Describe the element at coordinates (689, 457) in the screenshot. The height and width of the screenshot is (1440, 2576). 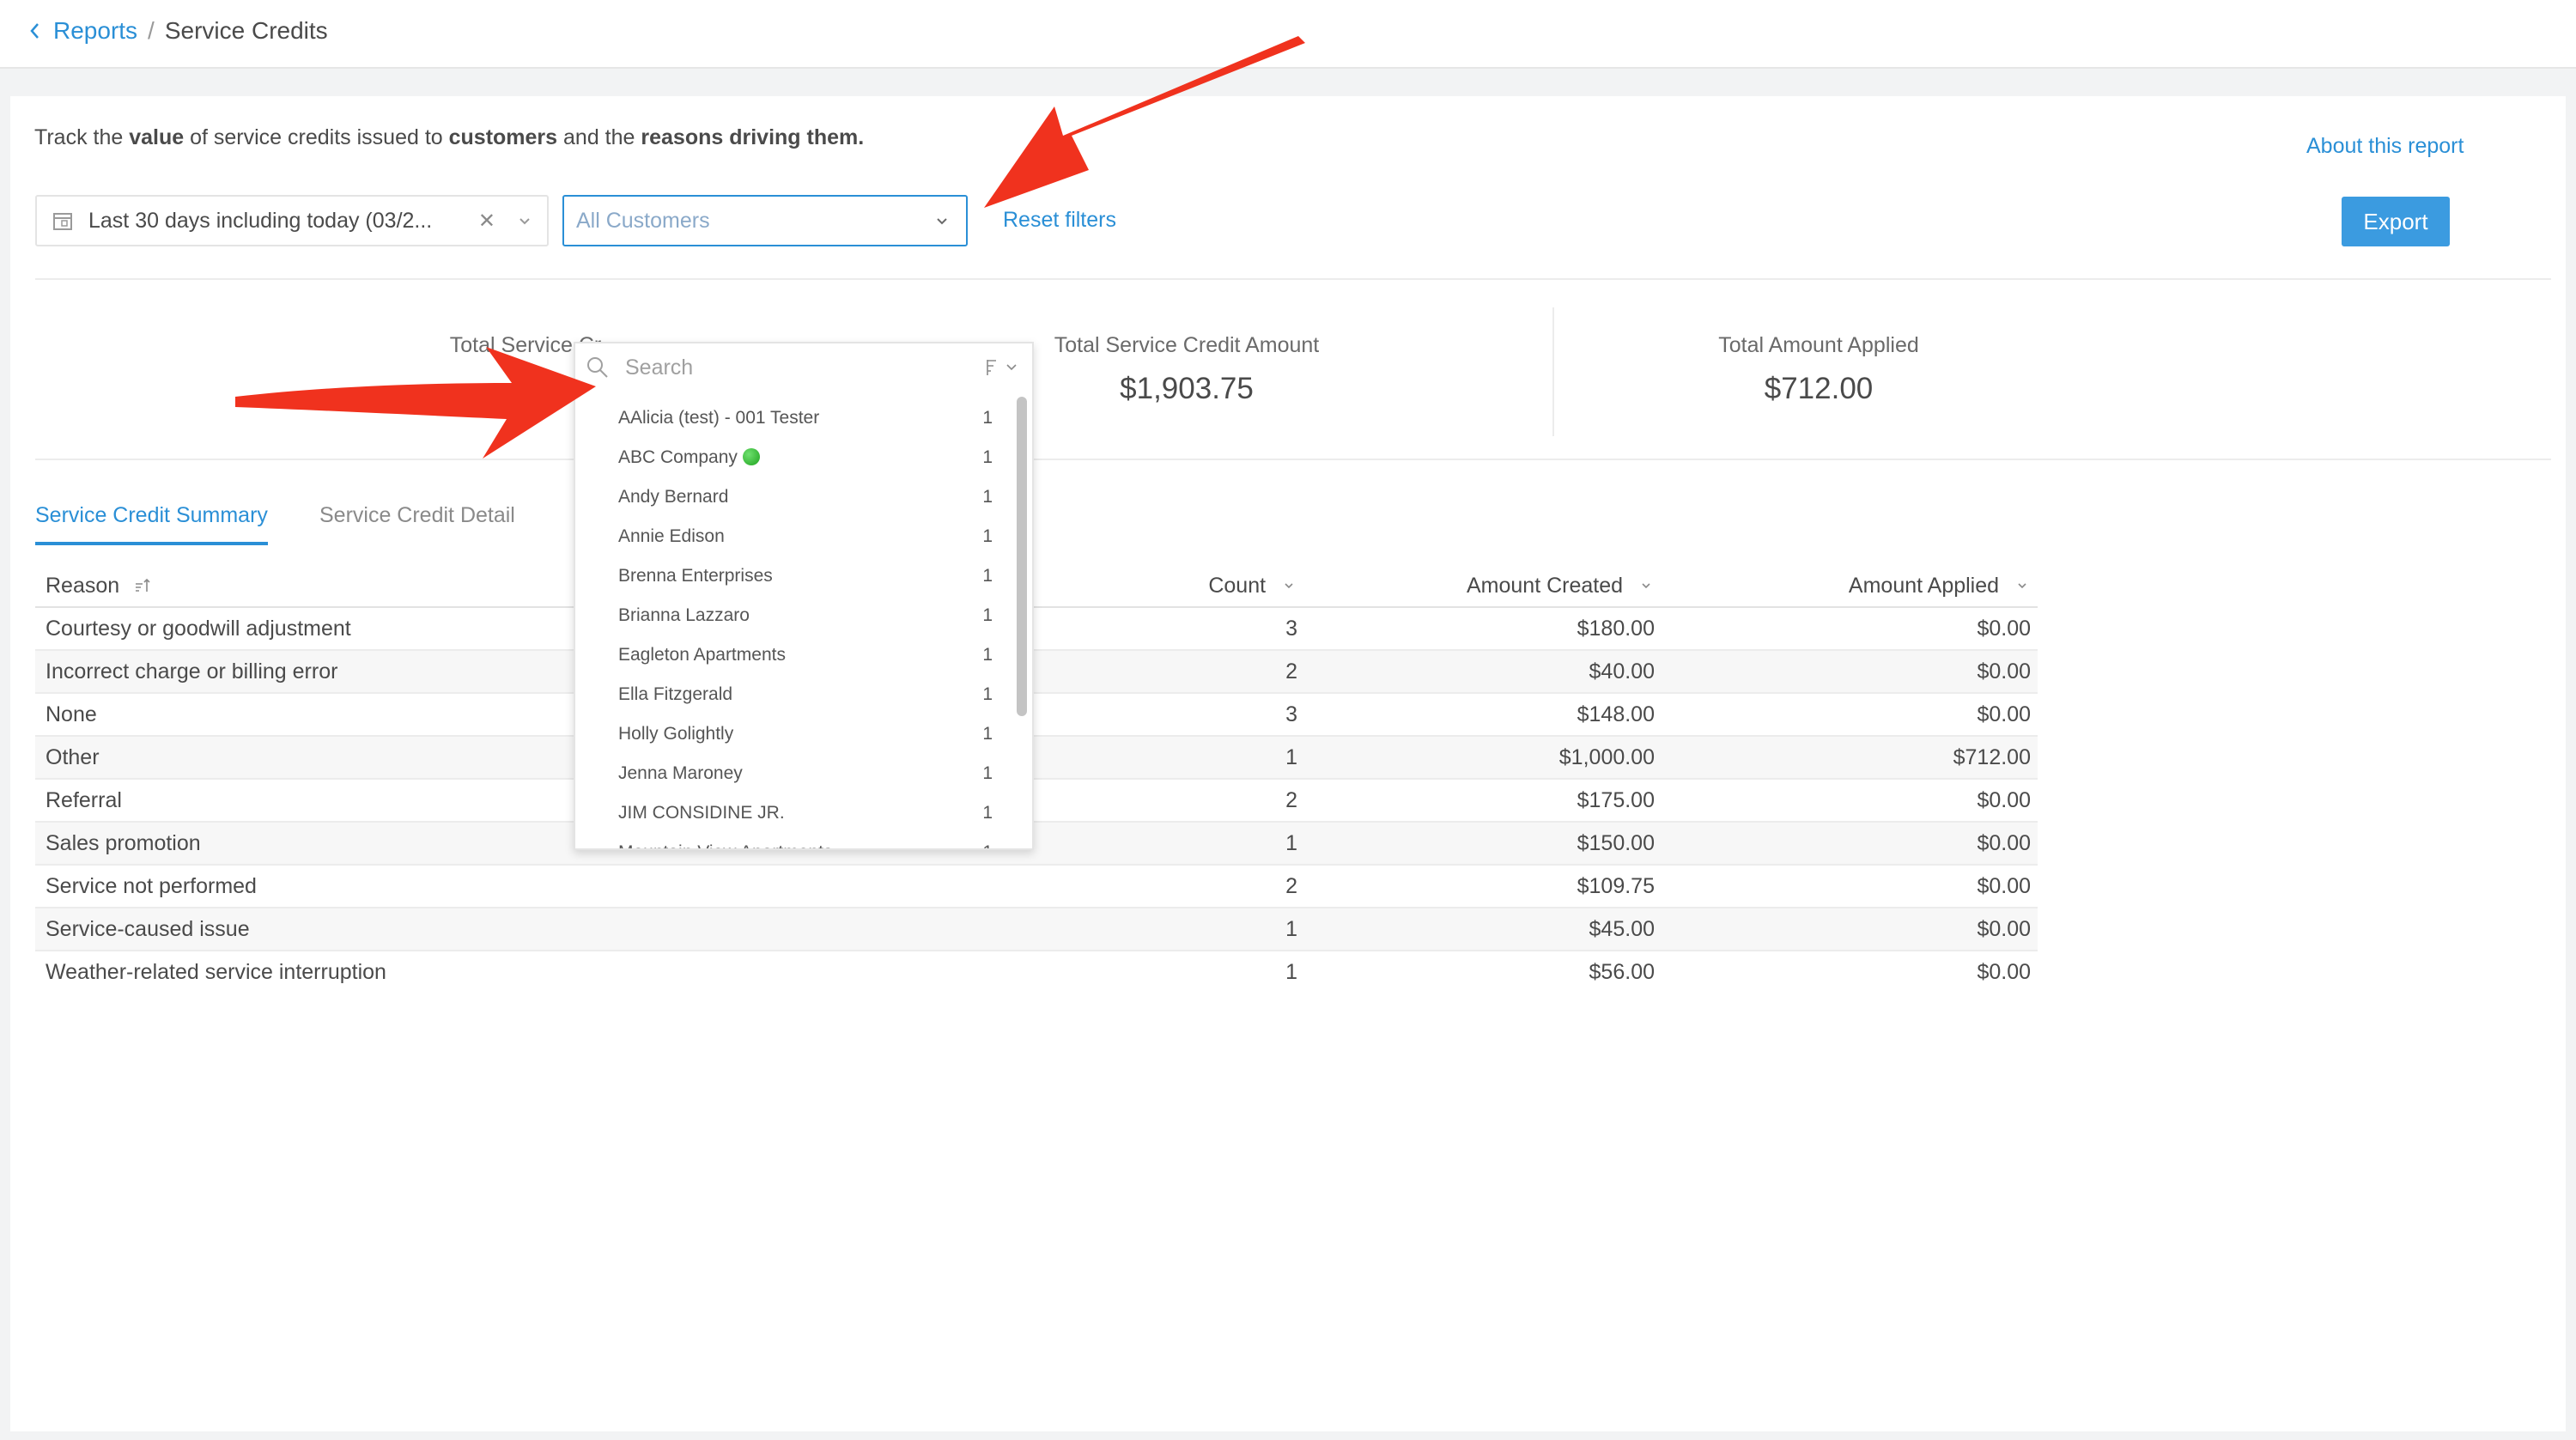
I see `customer-option-label: ABC Company` at that location.